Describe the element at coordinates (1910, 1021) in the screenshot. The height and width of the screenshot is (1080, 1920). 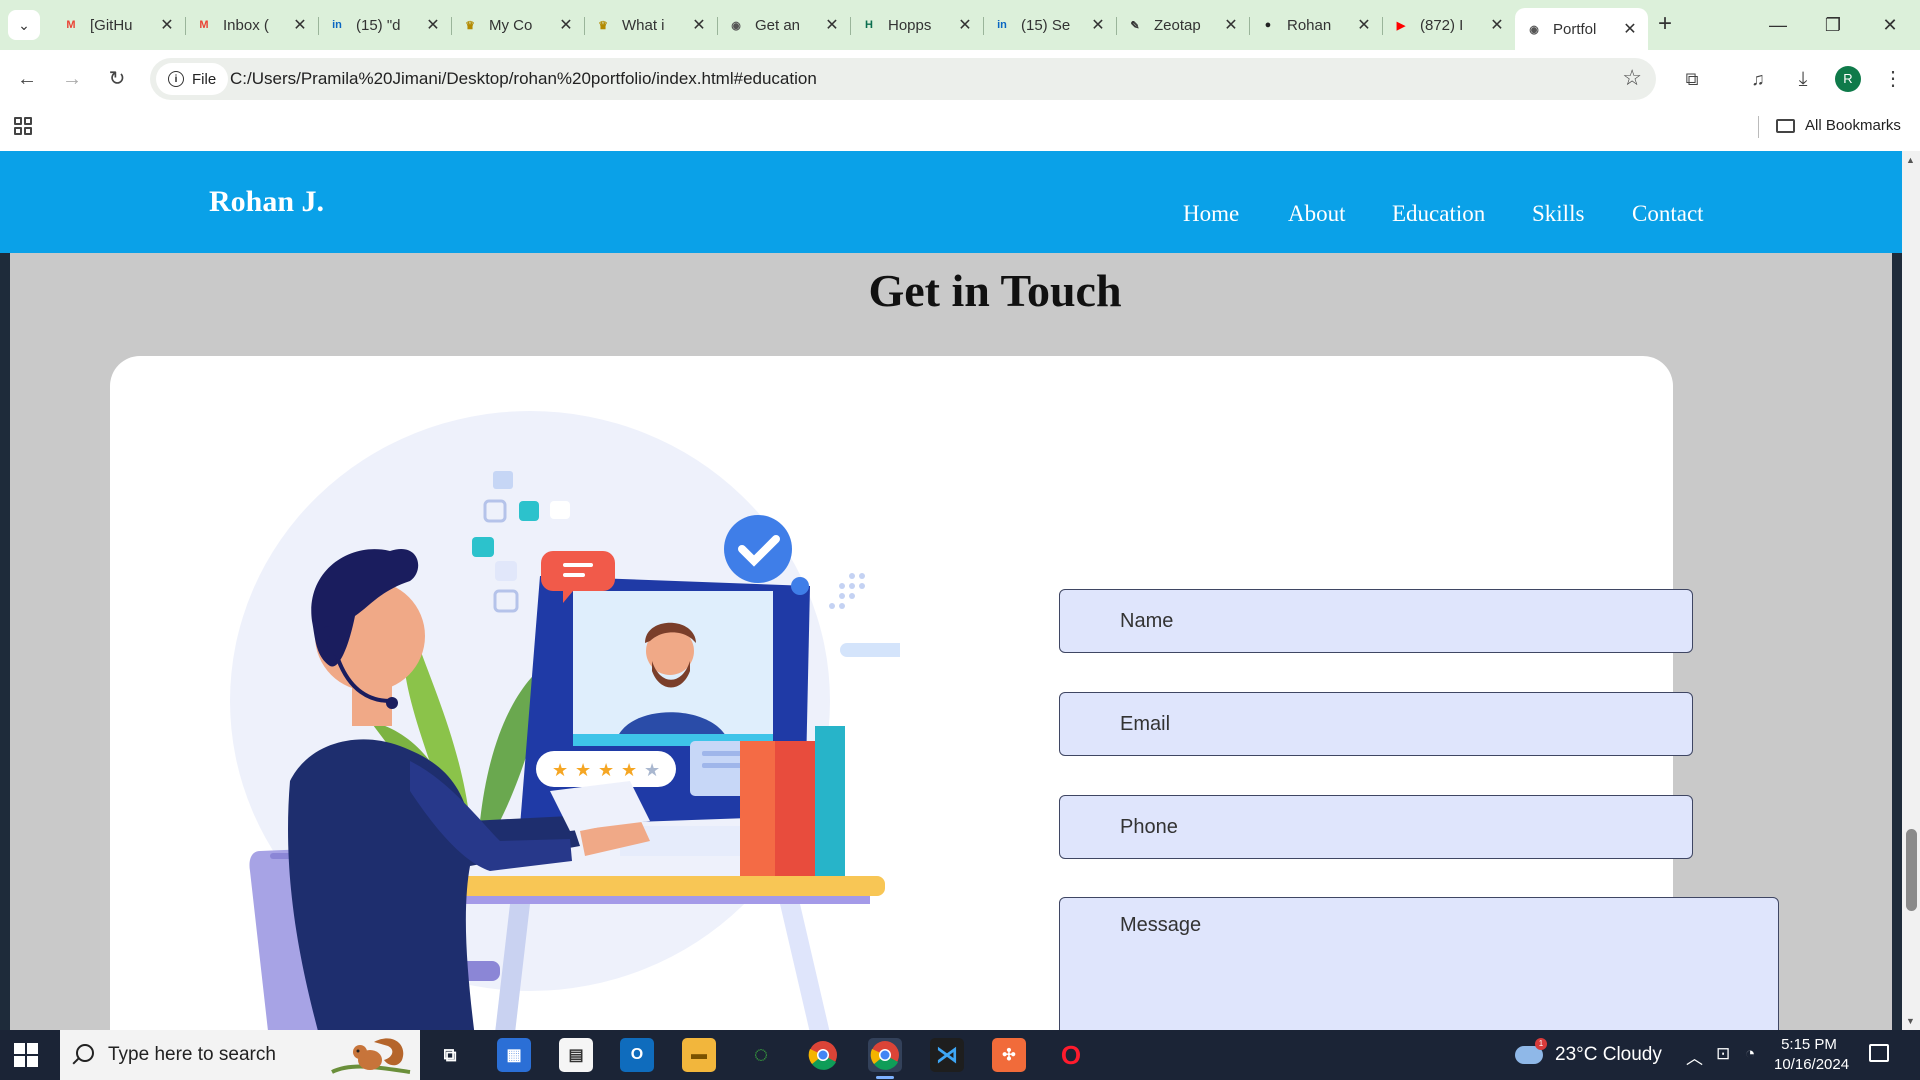
I see `scroll-down-icon: ▼` at that location.